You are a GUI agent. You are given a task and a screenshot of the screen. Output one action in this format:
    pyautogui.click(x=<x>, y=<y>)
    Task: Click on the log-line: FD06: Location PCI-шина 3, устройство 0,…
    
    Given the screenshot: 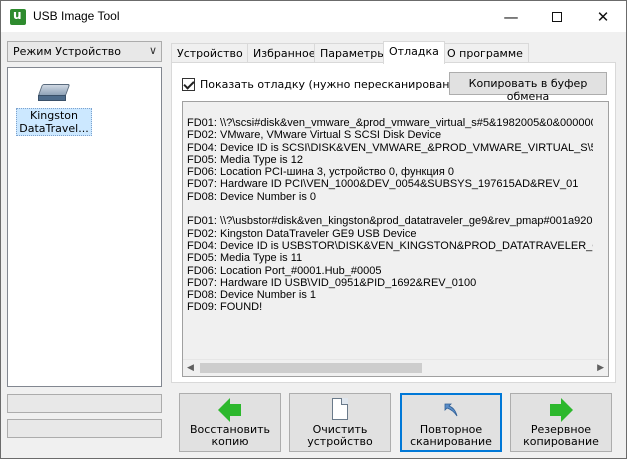 What is the action you would take?
    pyautogui.click(x=320, y=172)
    